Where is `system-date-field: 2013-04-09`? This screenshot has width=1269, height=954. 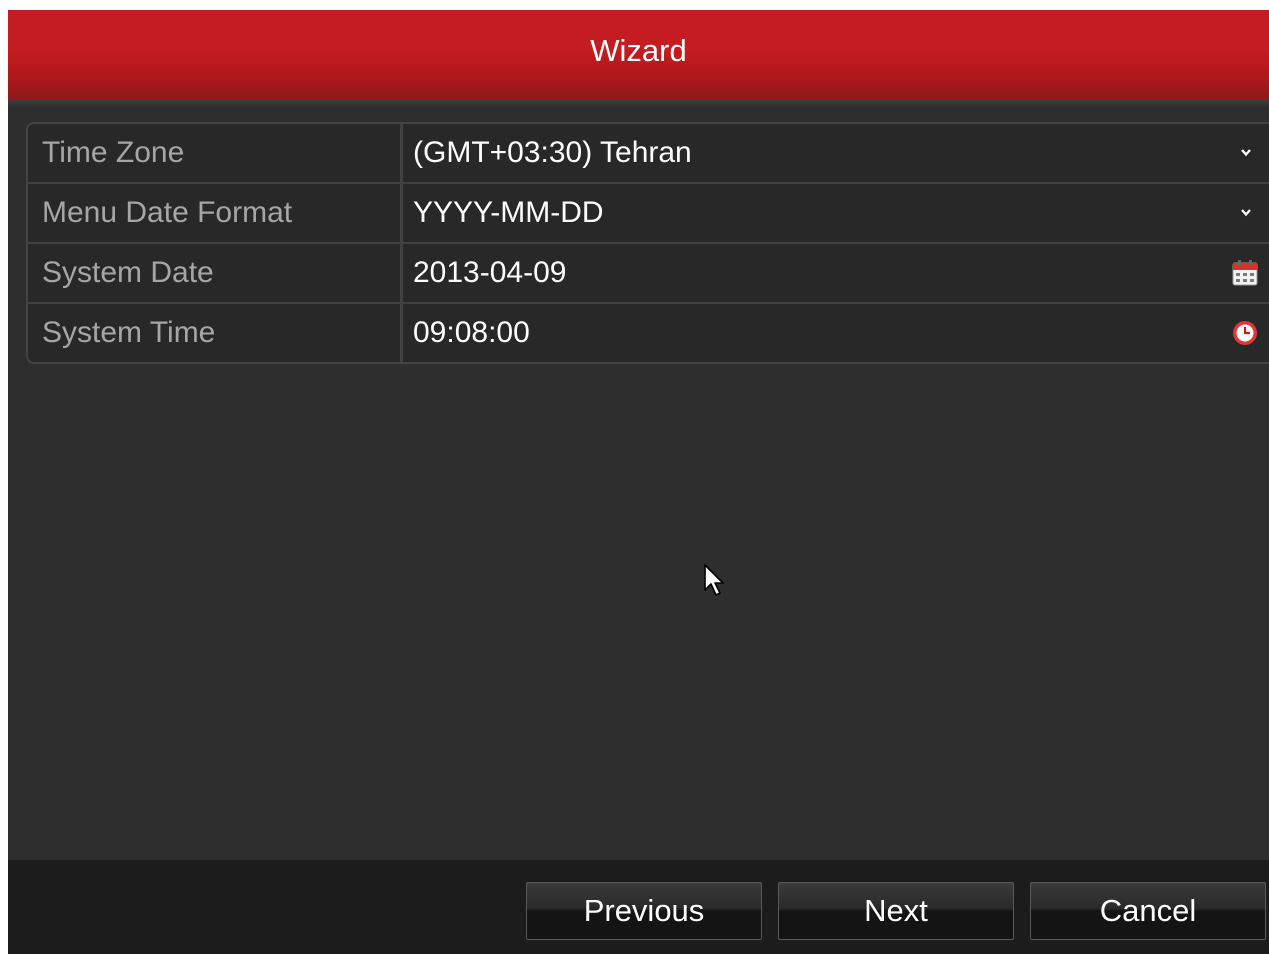
system-date-field: 2013-04-09 is located at coordinates (836, 273).